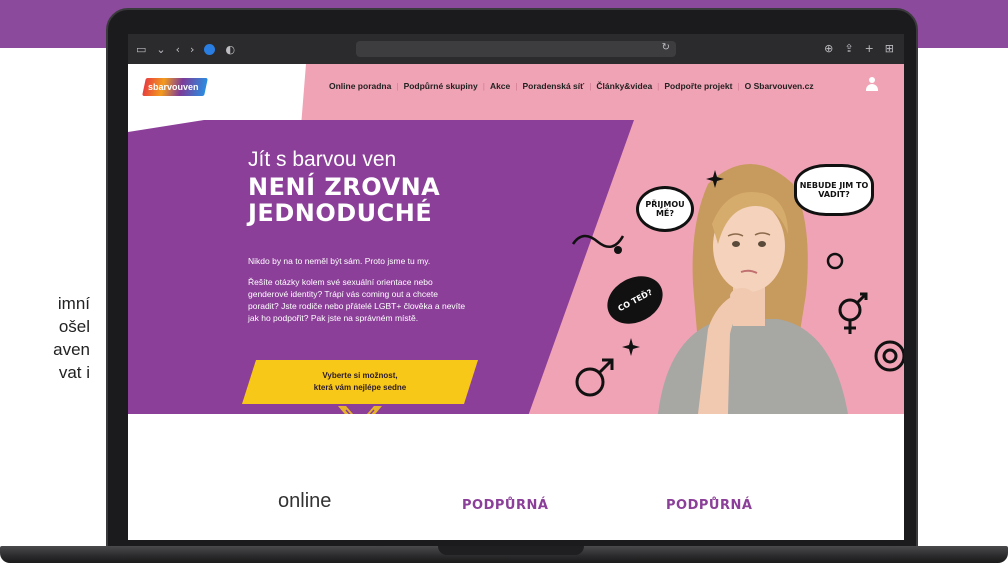  What do you see at coordinates (74, 326) in the screenshot?
I see `text-line: ošel` at bounding box center [74, 326].